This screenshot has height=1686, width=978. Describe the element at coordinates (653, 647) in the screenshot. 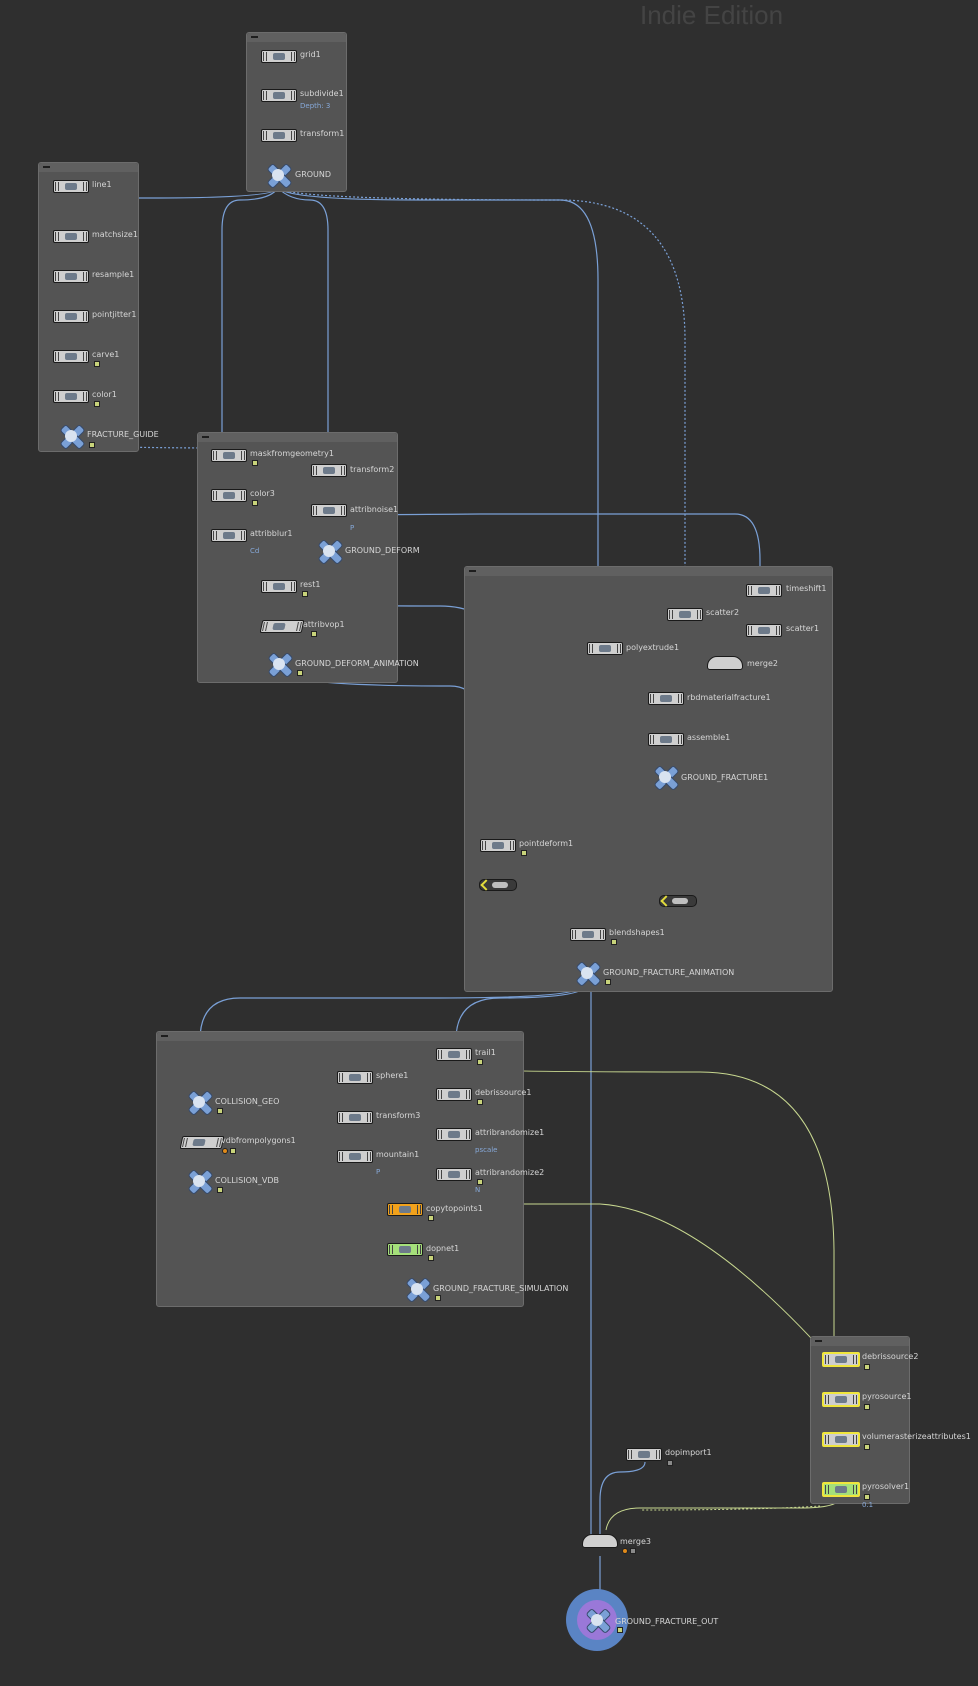

I see `node-label: polyextrude1` at that location.